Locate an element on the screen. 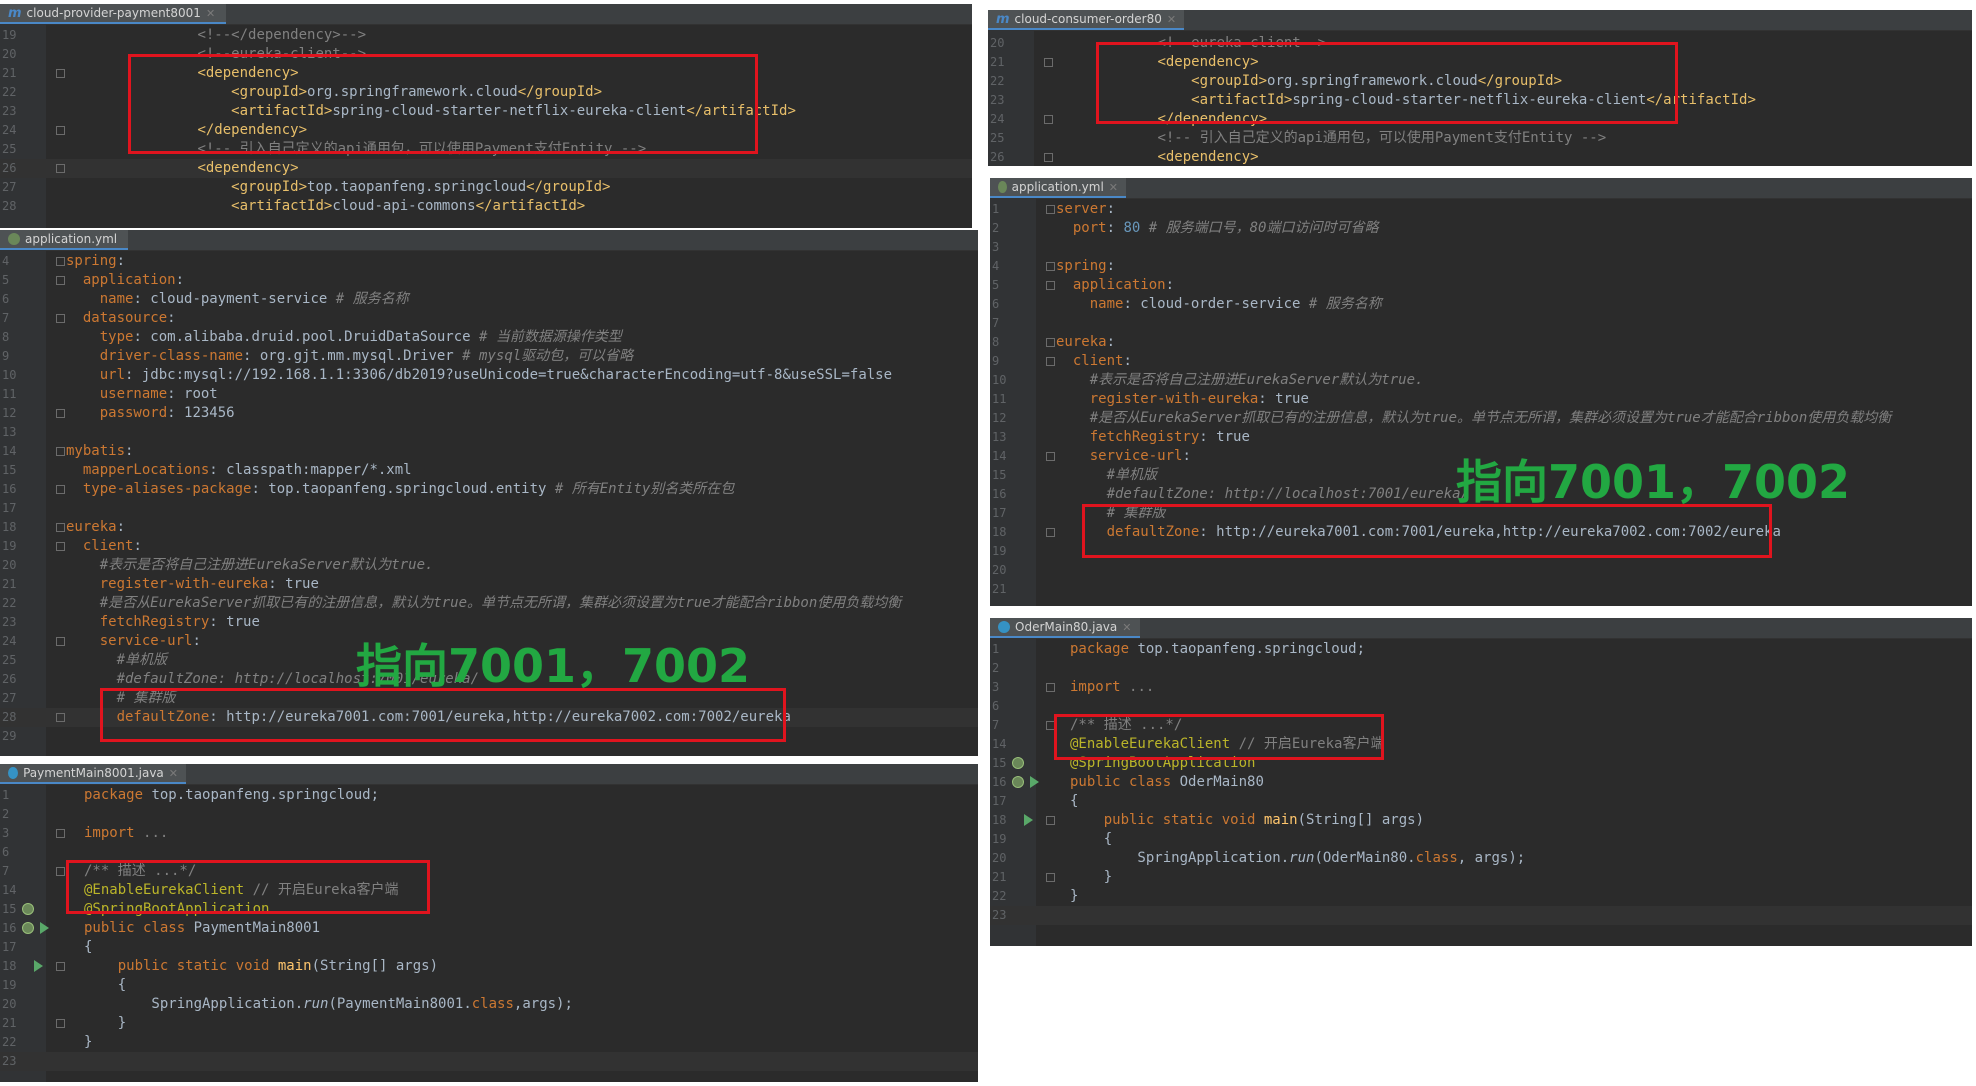 This screenshot has height=1086, width=1976. code-line: 9 client: is located at coordinates (1481, 361).